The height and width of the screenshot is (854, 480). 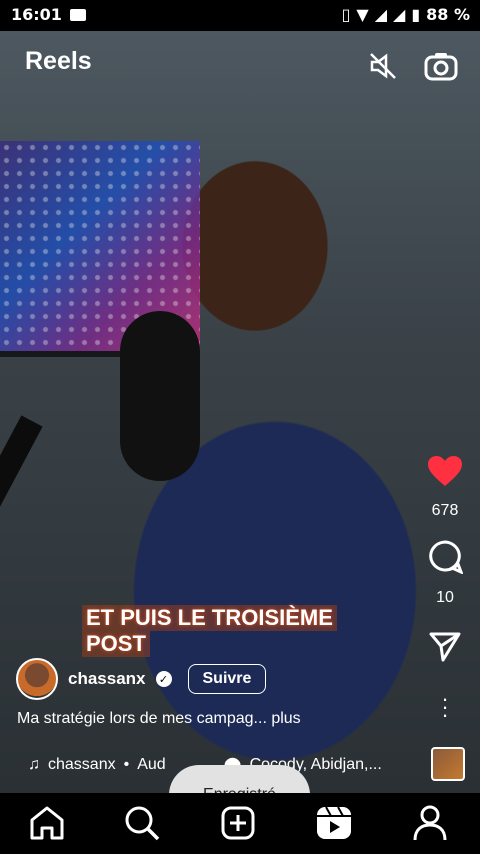 I want to click on mute-button, so click(x=383, y=66).